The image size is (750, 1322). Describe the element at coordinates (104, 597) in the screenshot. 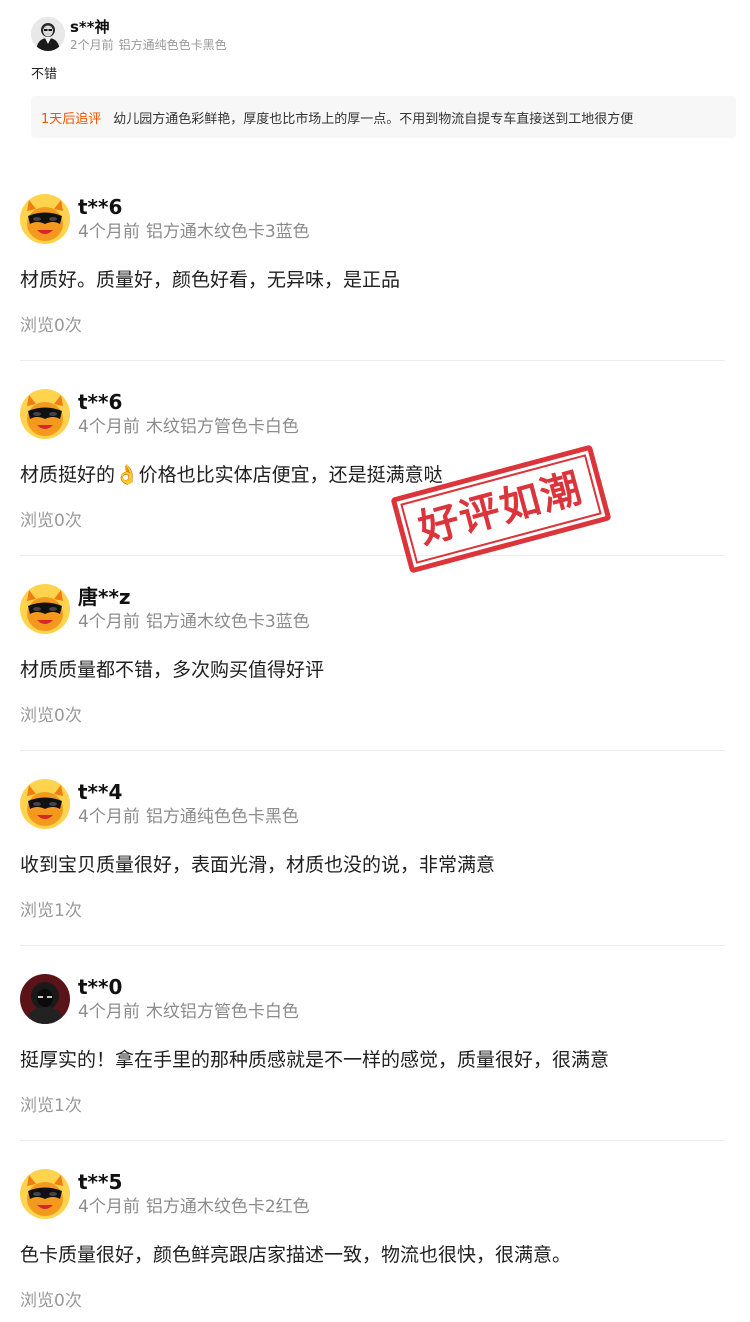

I see `reviewer-name: 唐**z` at that location.